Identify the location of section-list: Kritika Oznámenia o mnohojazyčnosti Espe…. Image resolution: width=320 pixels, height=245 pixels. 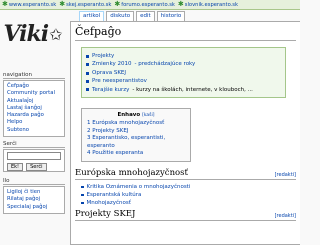
(188, 195).